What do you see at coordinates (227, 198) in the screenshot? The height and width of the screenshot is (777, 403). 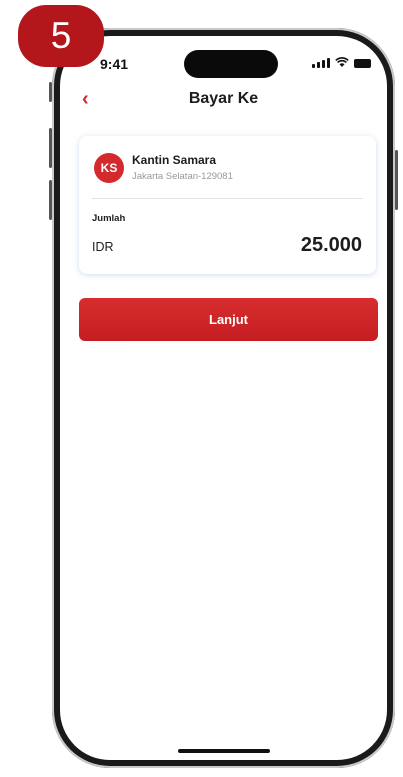 I see `divider` at bounding box center [227, 198].